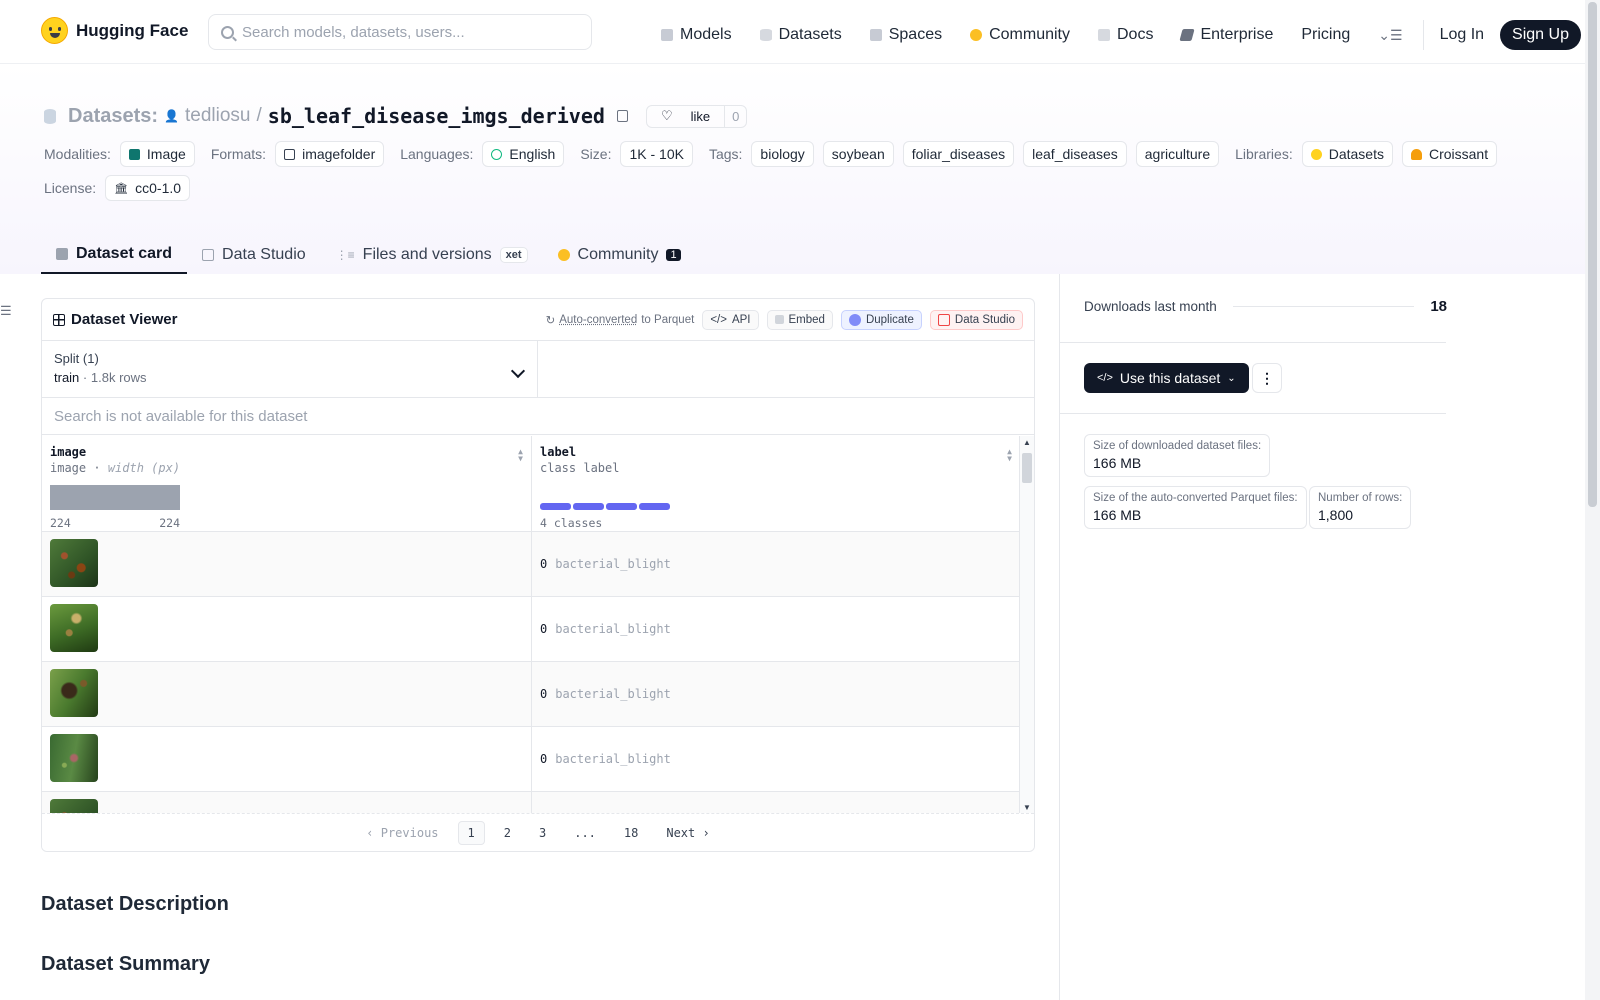  Describe the element at coordinates (730, 319) in the screenshot. I see `api-button: </> API` at that location.